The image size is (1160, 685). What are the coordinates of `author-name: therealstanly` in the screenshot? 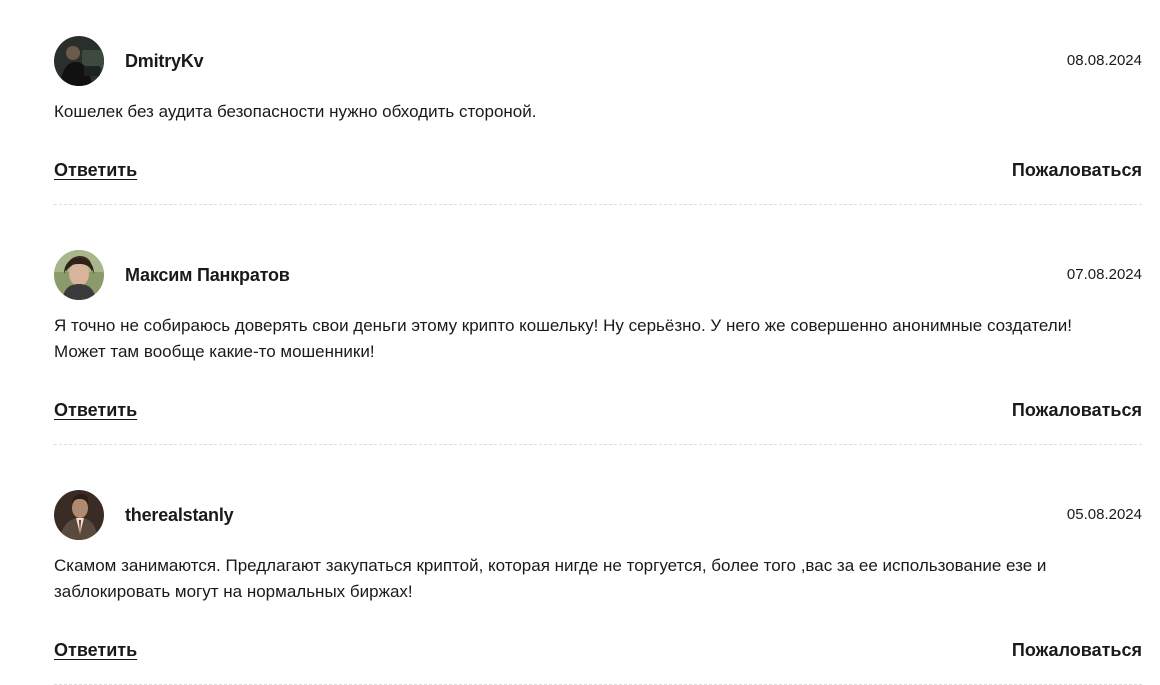 It's located at (179, 515).